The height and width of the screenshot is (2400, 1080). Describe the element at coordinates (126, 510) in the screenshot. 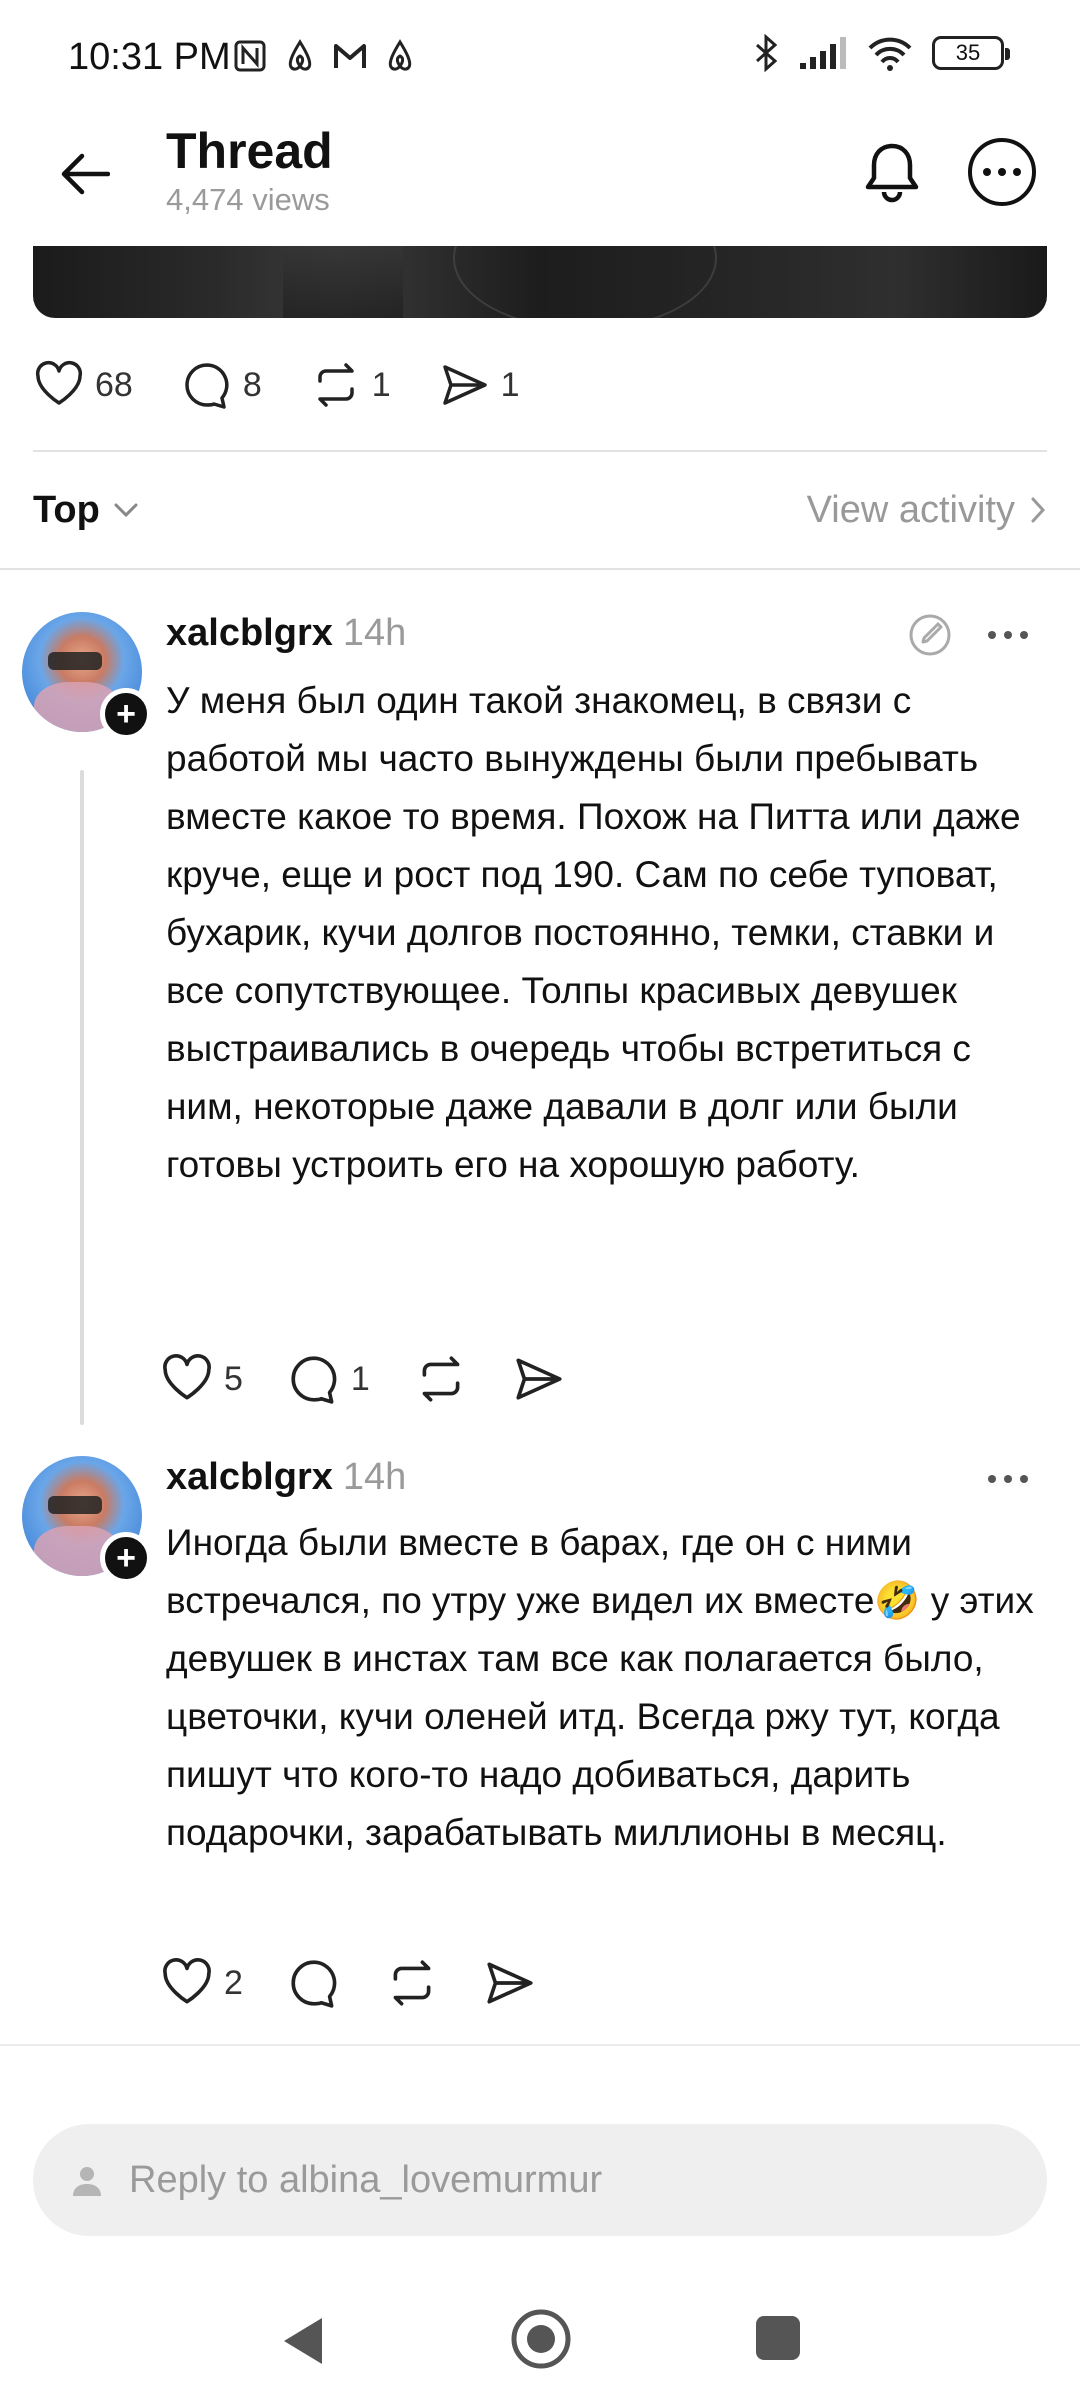

I see `chevron-down-icon` at that location.